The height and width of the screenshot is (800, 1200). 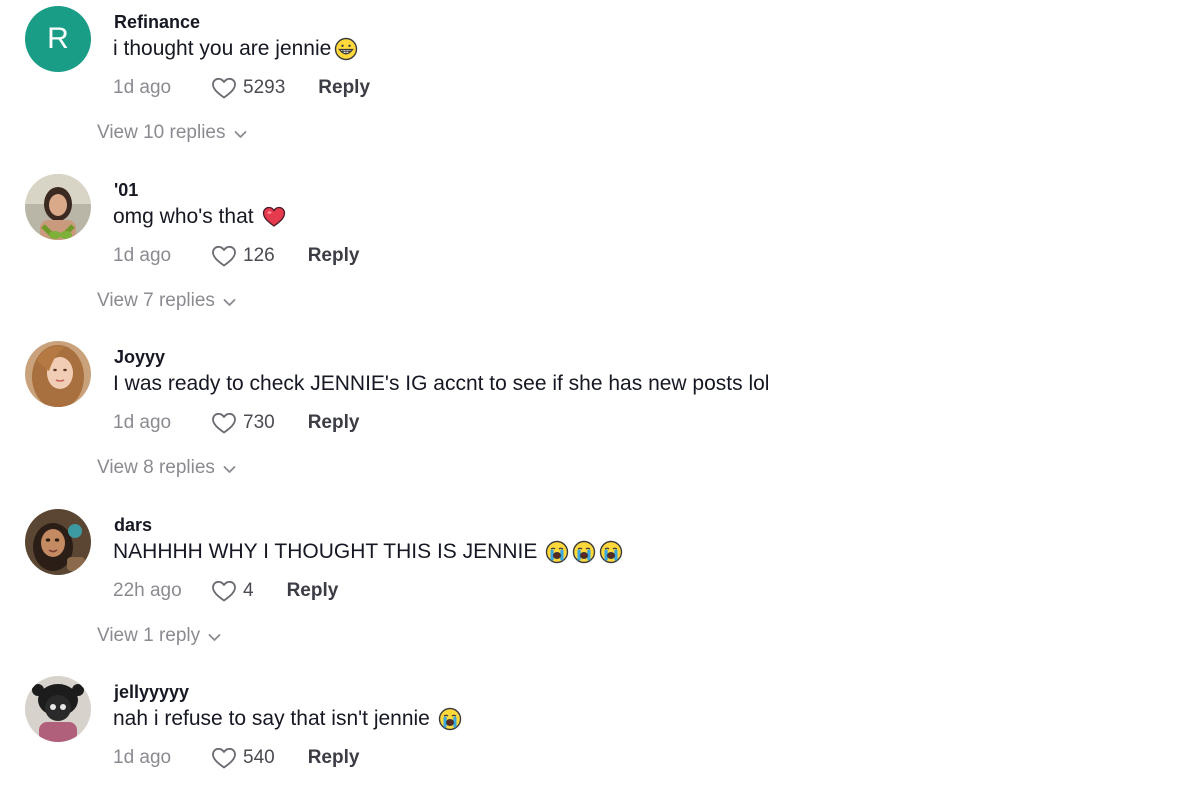 I want to click on comment-meta: 22h ago 4 Reply, so click(x=225, y=591).